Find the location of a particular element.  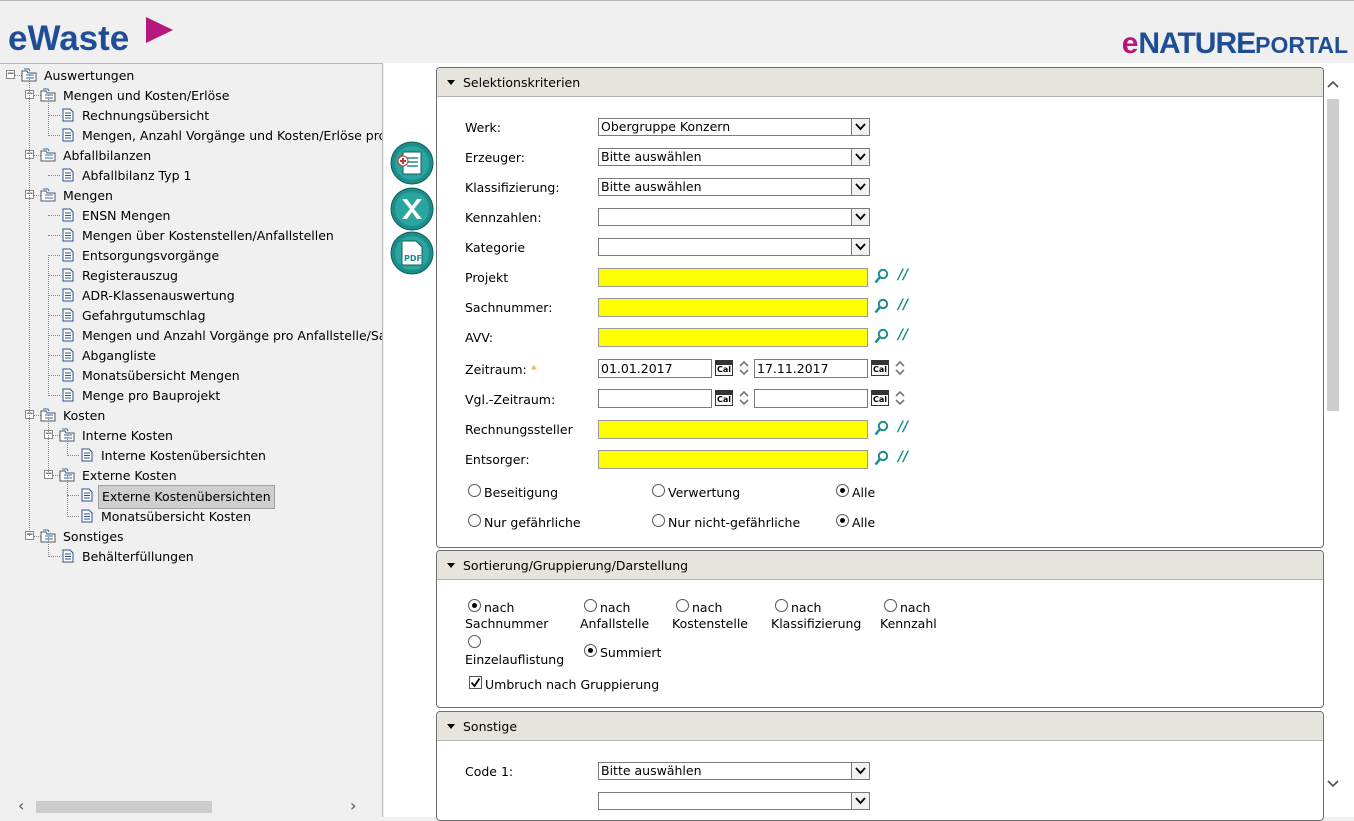

vgl-from-input is located at coordinates (655, 398).